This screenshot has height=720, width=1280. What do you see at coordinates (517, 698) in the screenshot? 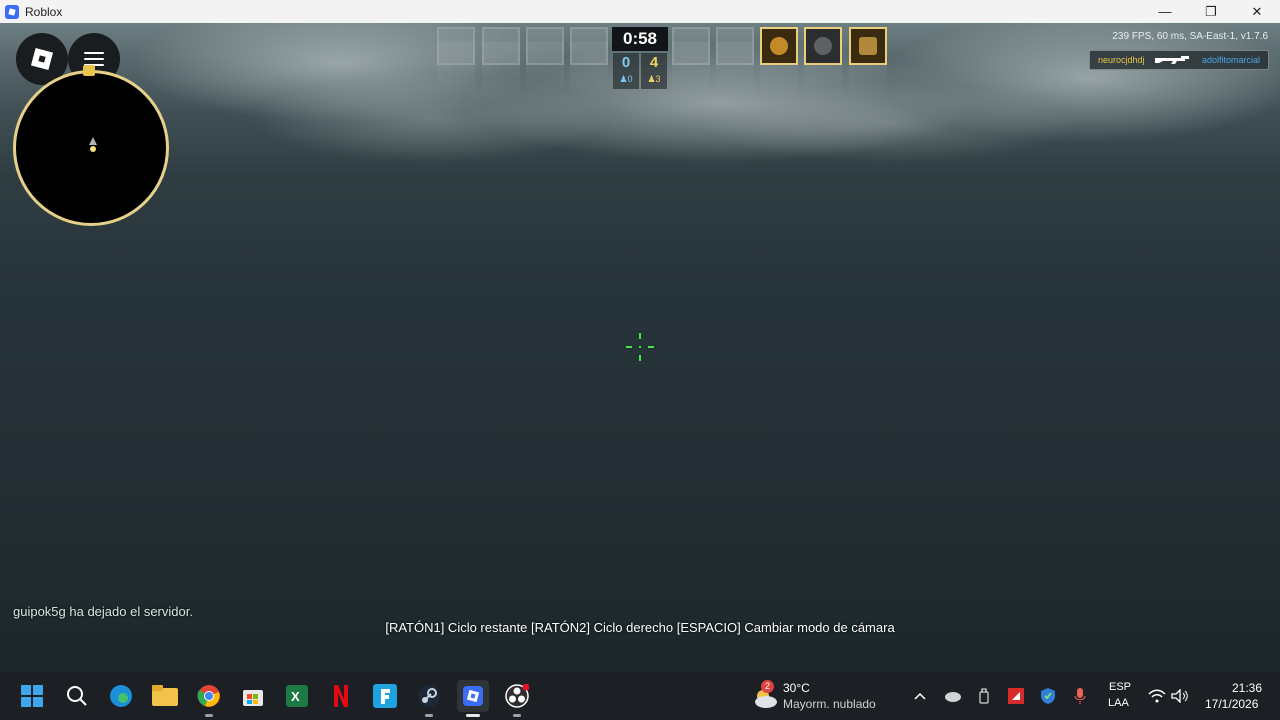
I see `obs-icon` at bounding box center [517, 698].